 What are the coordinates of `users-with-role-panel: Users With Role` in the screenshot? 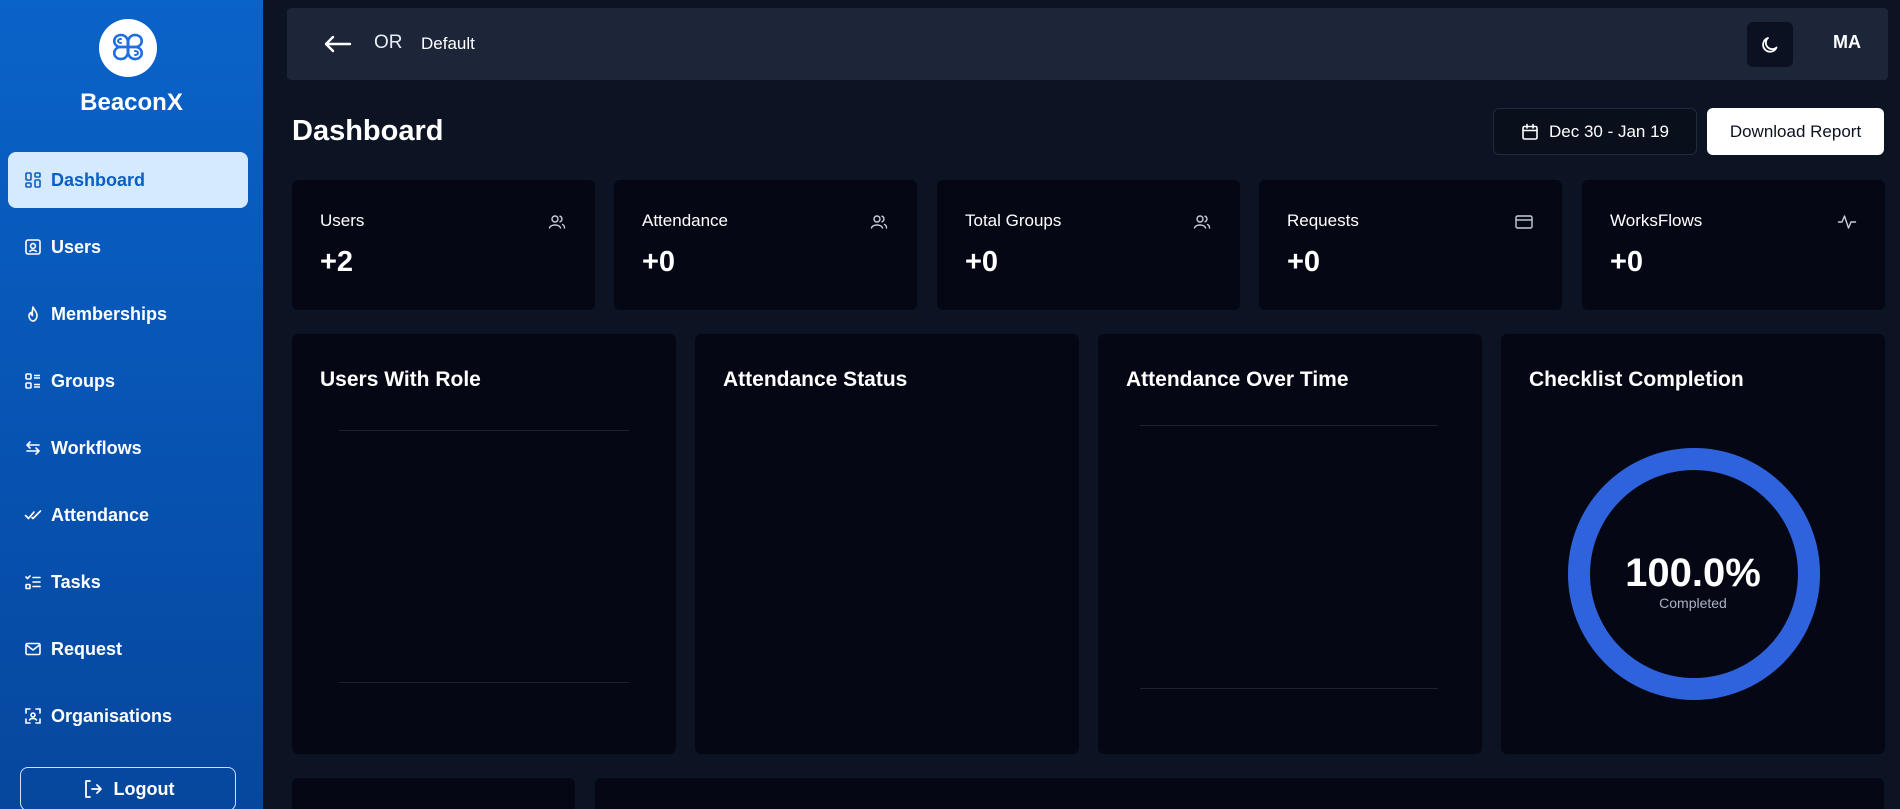 It's located at (484, 544).